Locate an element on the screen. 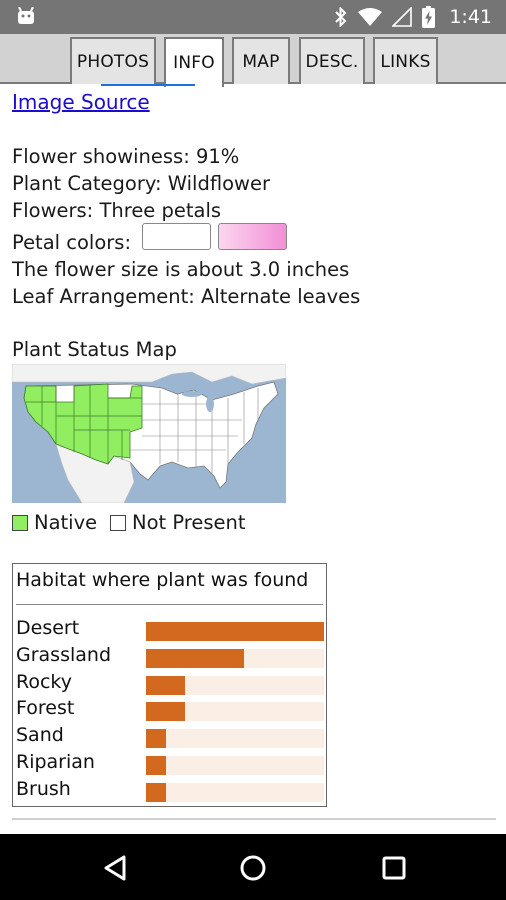 Image resolution: width=506 pixels, height=900 pixels. habitat-row: Rocky is located at coordinates (170, 684).